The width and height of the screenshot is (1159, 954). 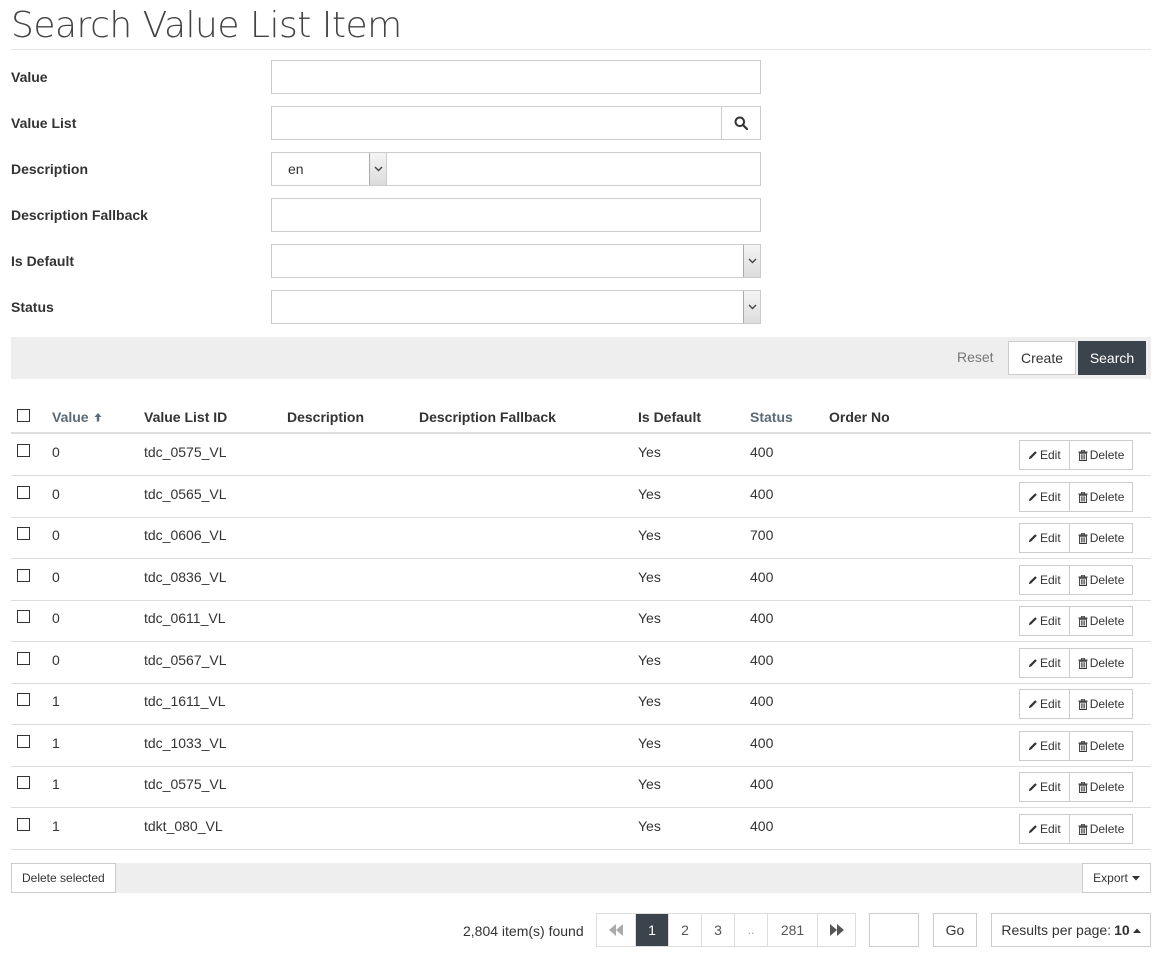 What do you see at coordinates (185, 743) in the screenshot?
I see `cell-value-list-id: tdc_1033_VL` at bounding box center [185, 743].